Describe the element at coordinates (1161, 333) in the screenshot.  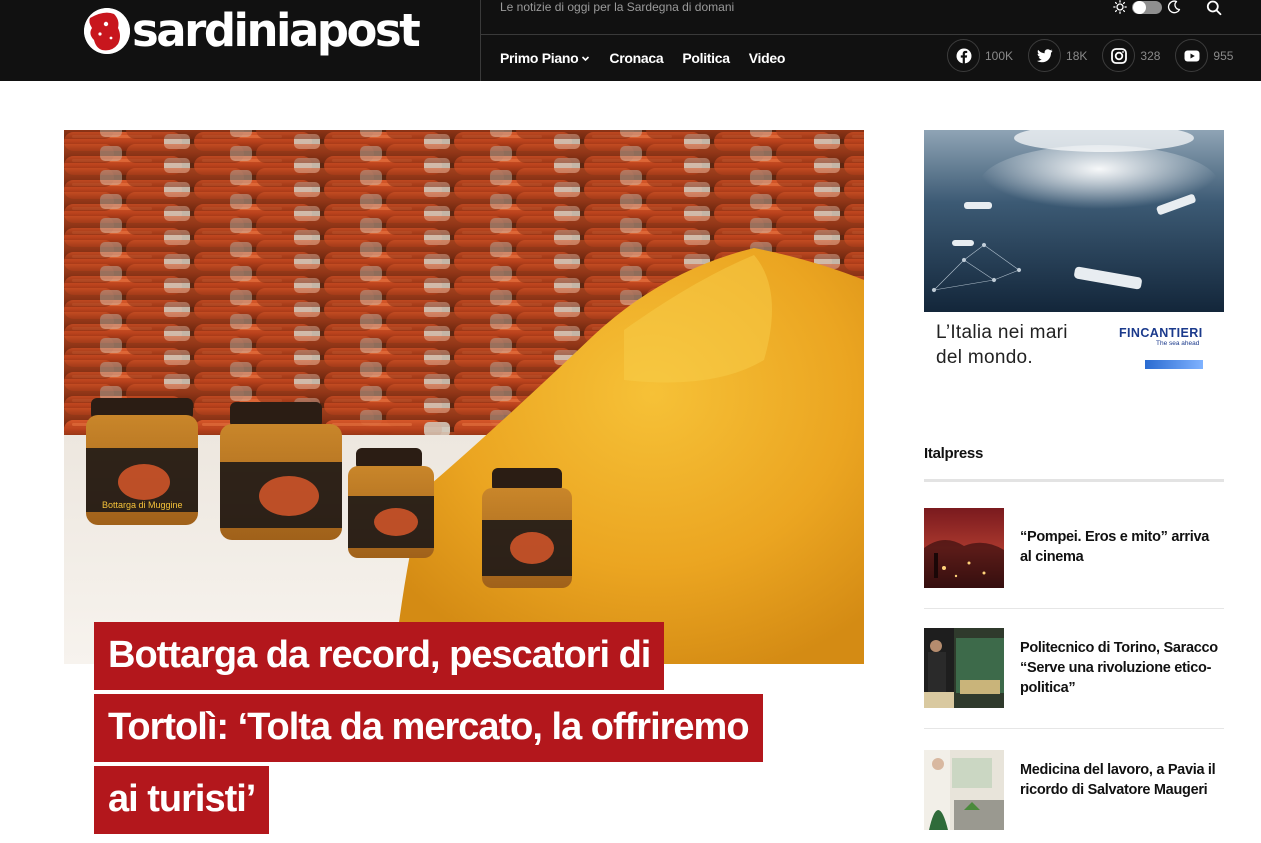
I see `fincantieri-logo: FINCANTIERI` at that location.